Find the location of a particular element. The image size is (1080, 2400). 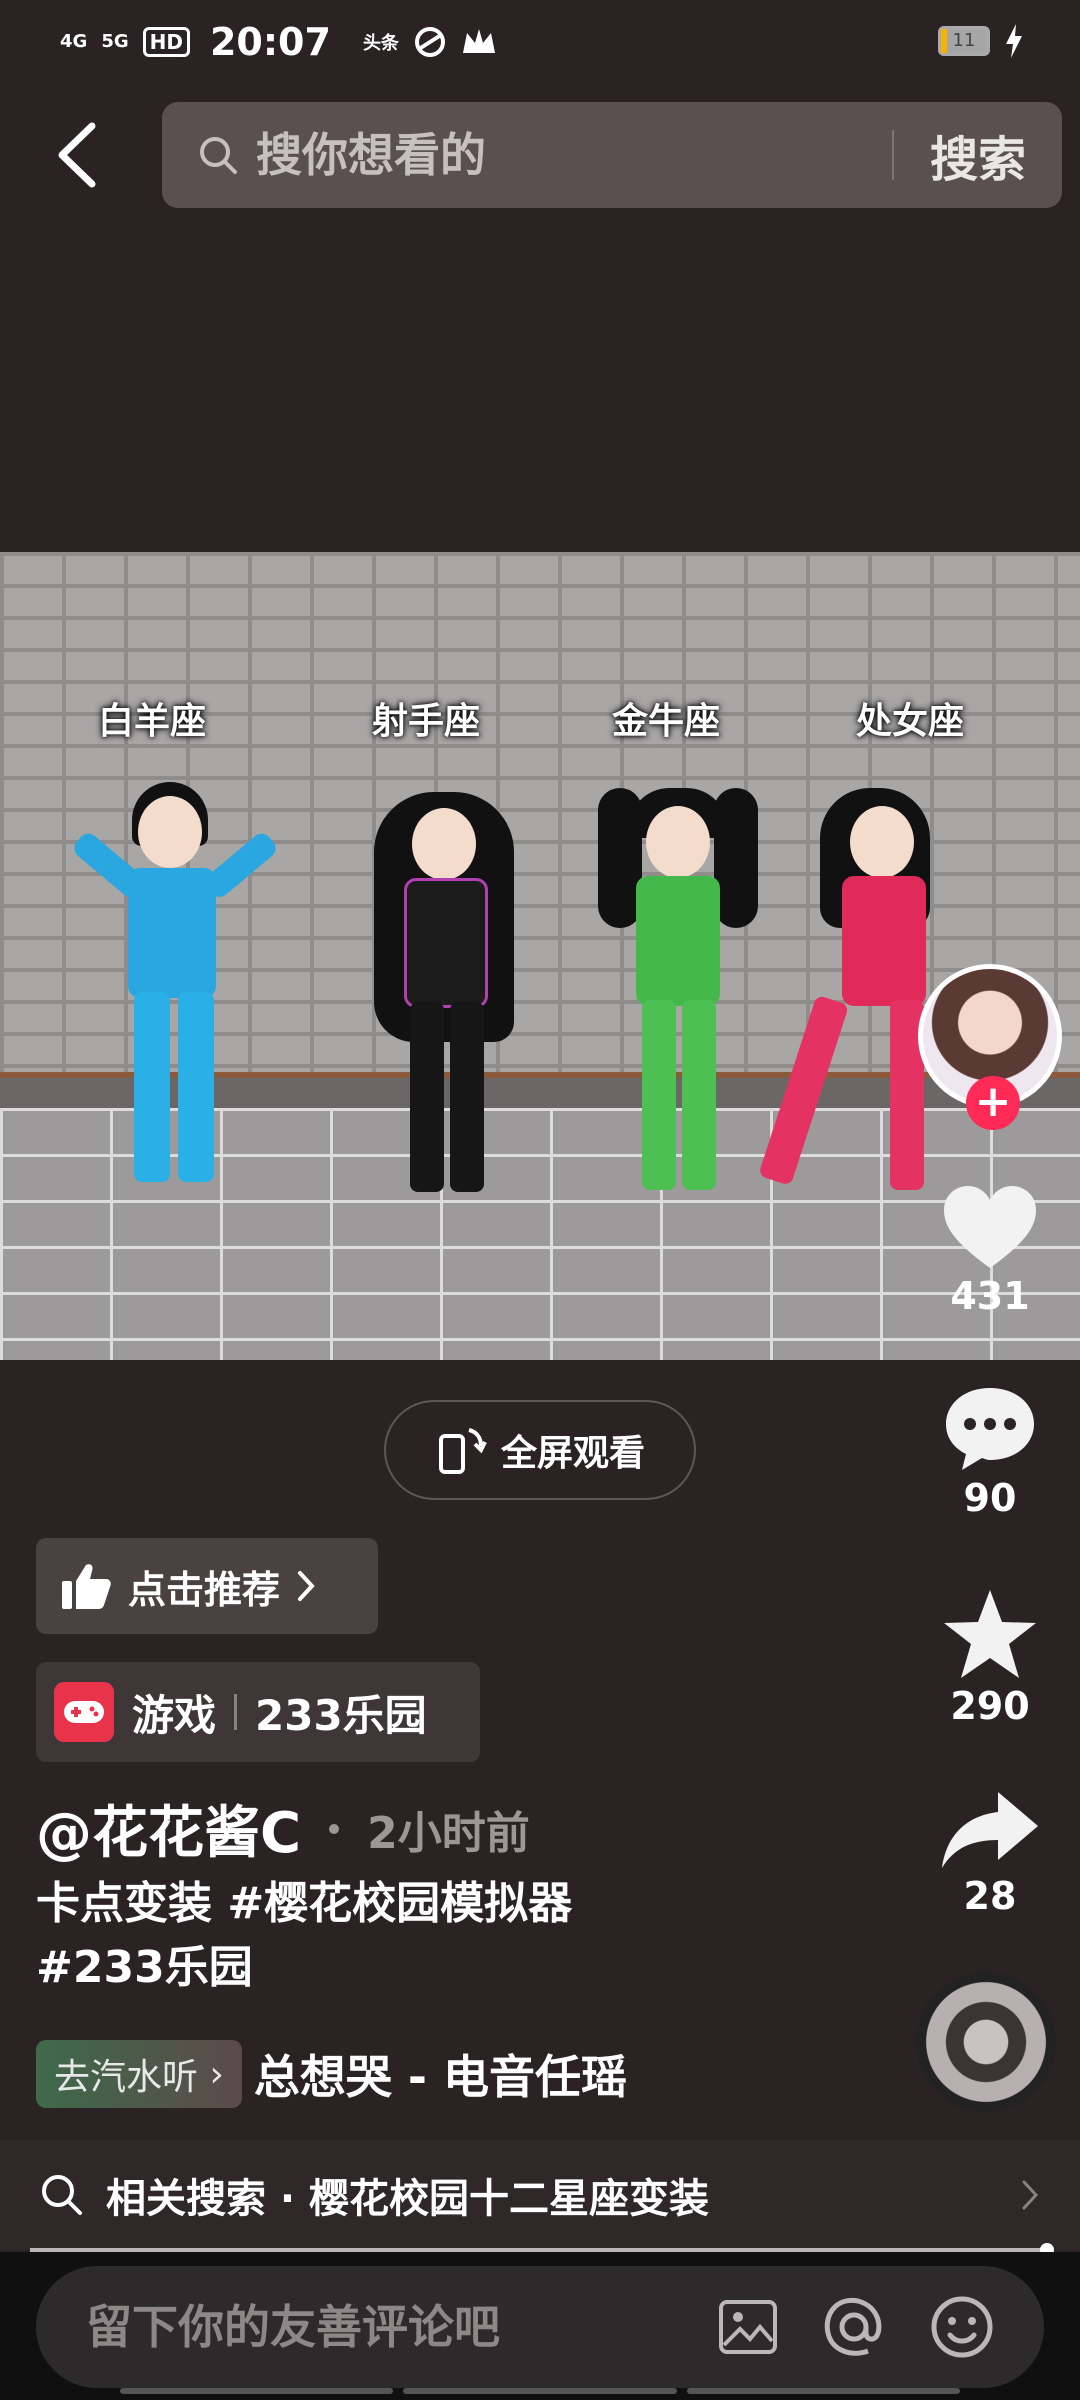

comment-count: 90 is located at coordinates (990, 1498).